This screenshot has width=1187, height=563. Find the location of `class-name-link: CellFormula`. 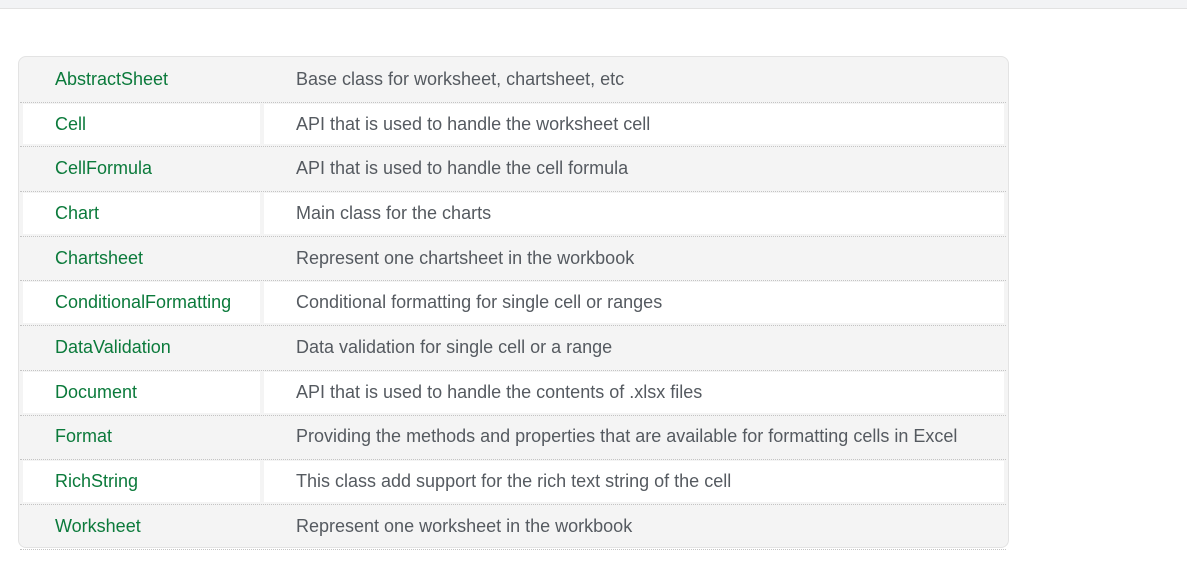

class-name-link: CellFormula is located at coordinates (141, 168).